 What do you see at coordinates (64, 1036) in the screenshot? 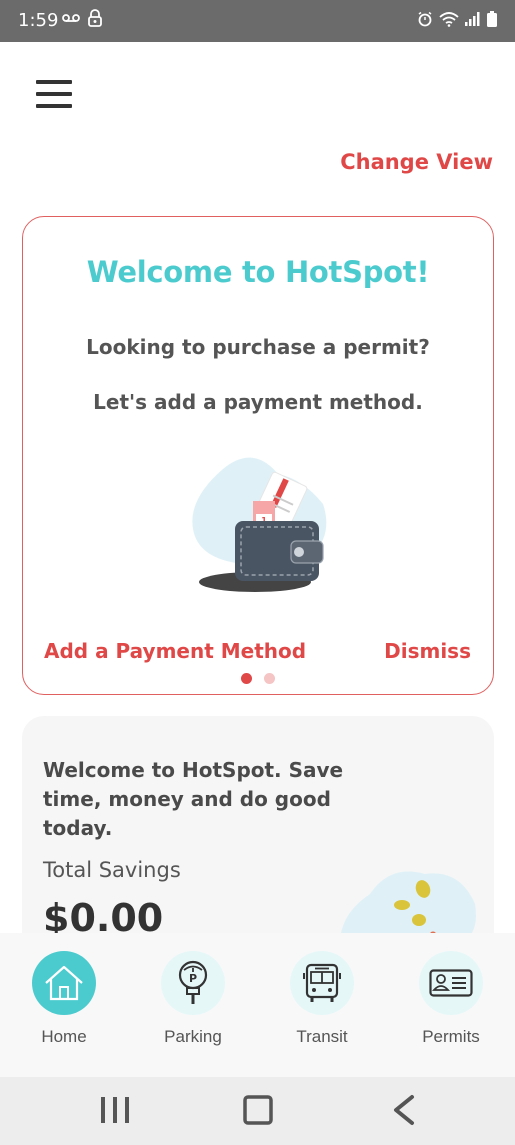
I see `nav-home-label: Home` at bounding box center [64, 1036].